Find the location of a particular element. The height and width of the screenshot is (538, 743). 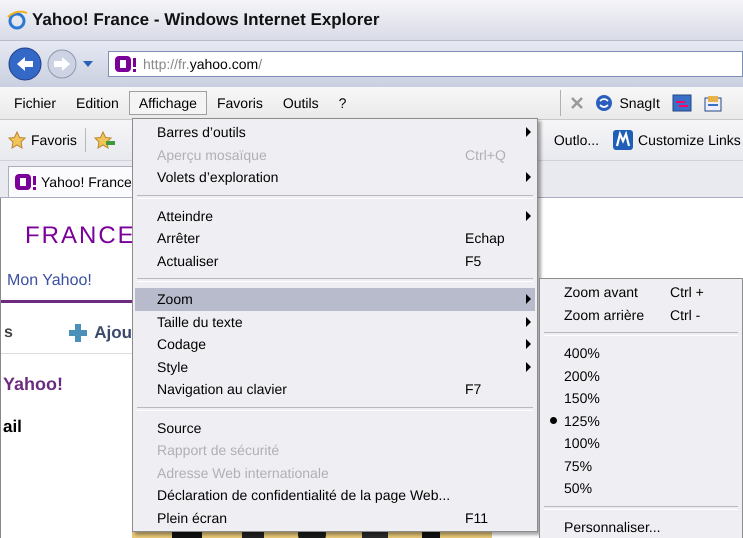

menu-item: Outils is located at coordinates (300, 103).